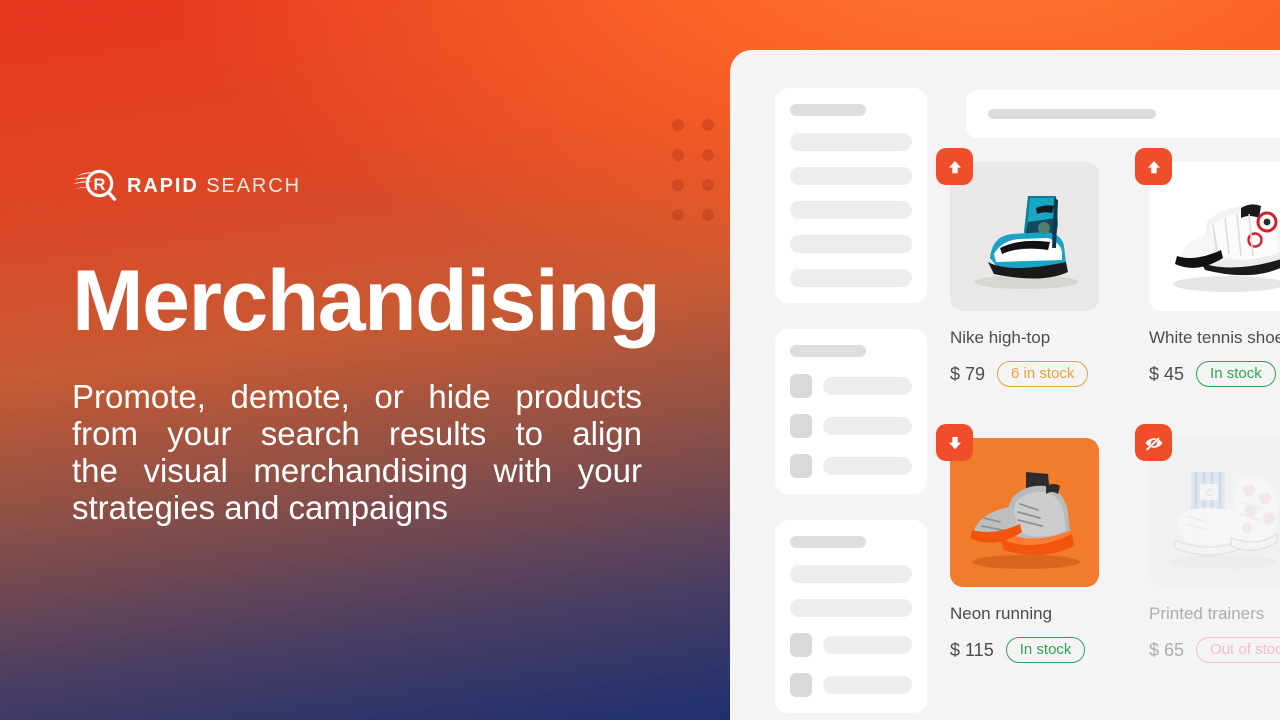 This screenshot has height=720, width=1280. I want to click on hero-line-4: strategies and campaigns, so click(260, 507).